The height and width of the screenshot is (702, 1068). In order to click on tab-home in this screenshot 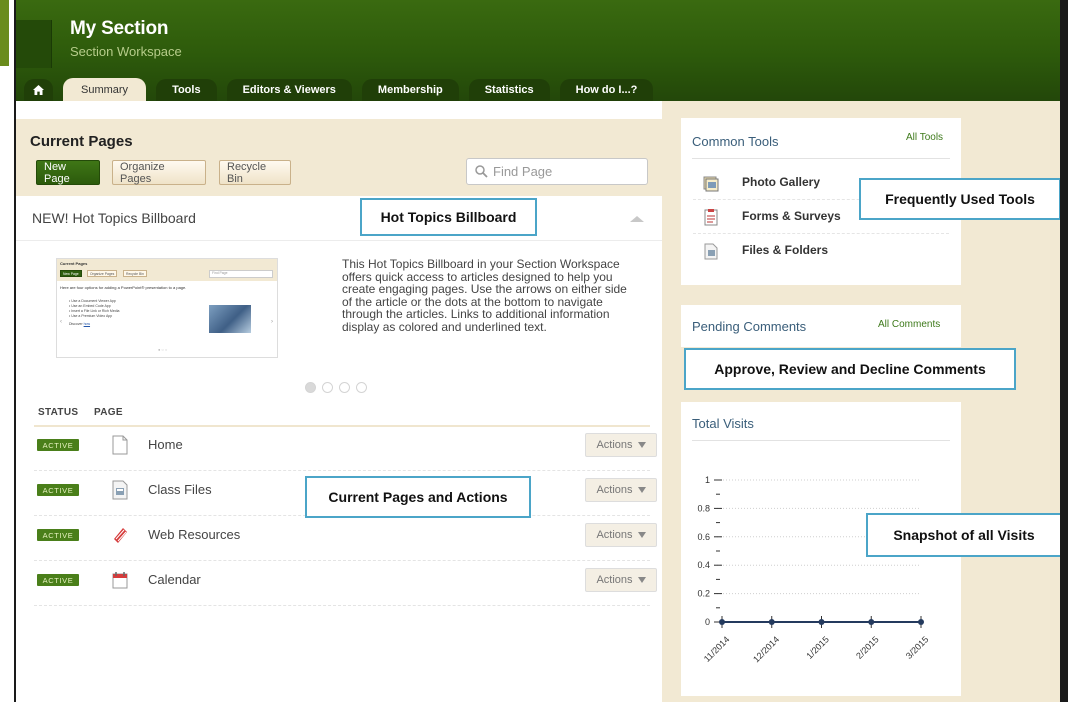, I will do `click(38, 90)`.